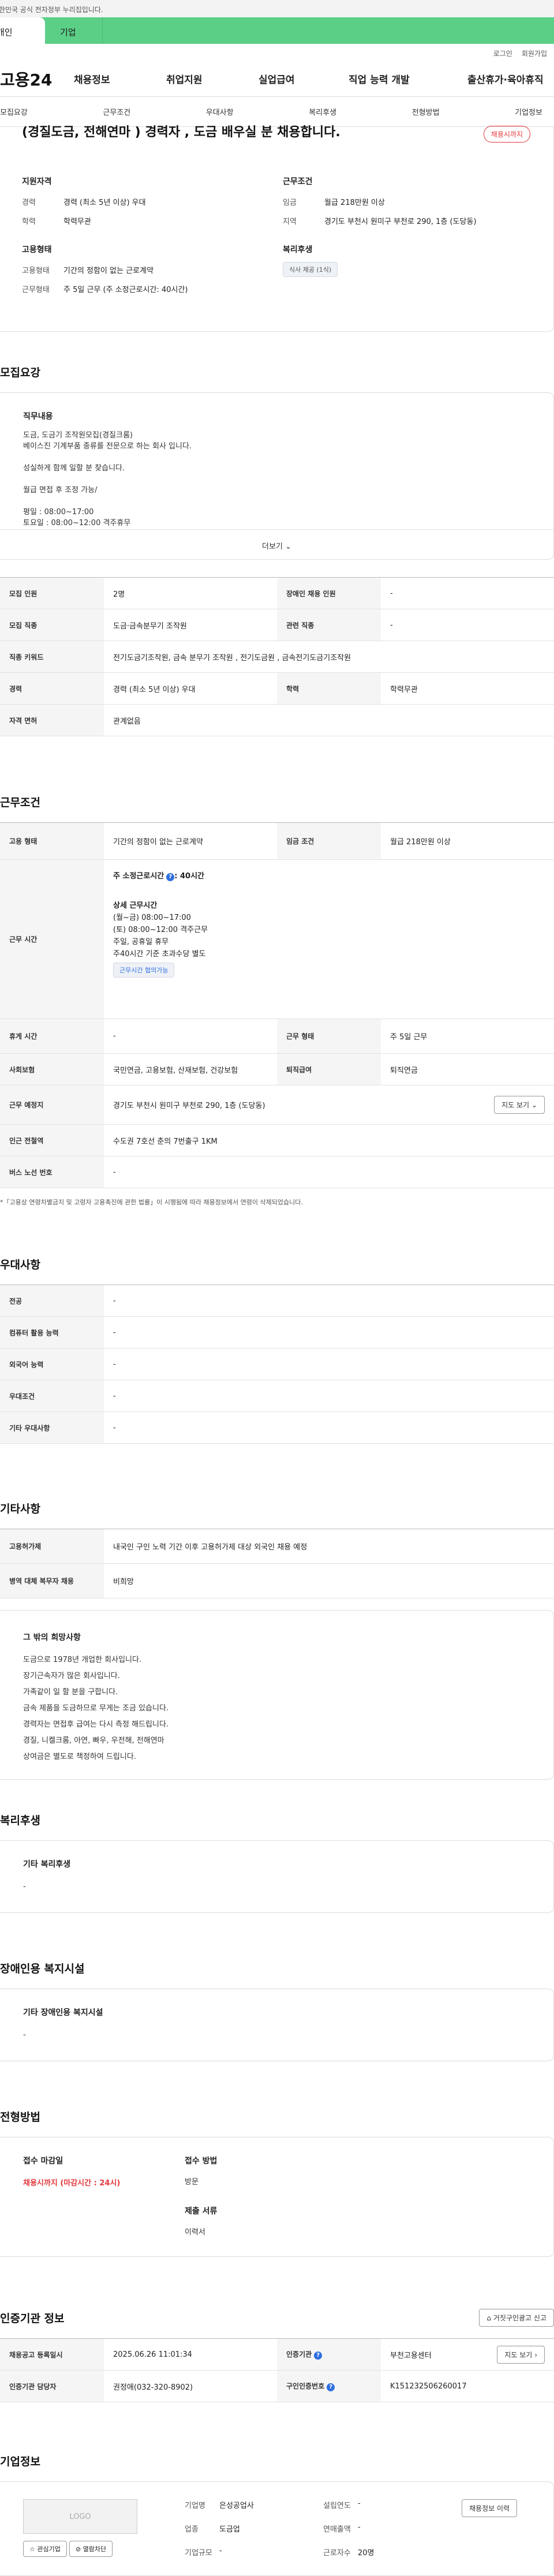  What do you see at coordinates (52, 1637) in the screenshot?
I see `free-head: 그 밖의 희망사항` at bounding box center [52, 1637].